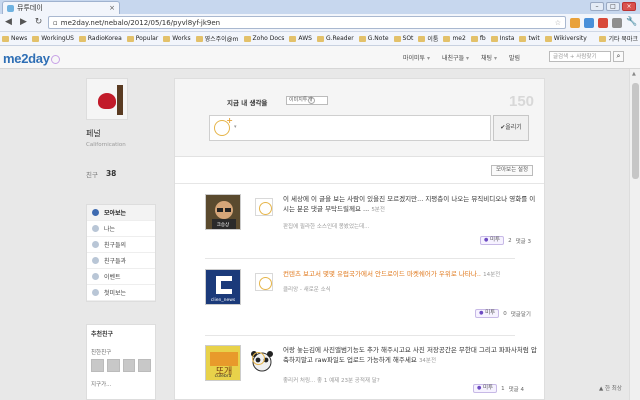 This screenshot has width=640, height=400. What do you see at coordinates (38, 22) in the screenshot?
I see `reload-icon: ↻` at bounding box center [38, 22].